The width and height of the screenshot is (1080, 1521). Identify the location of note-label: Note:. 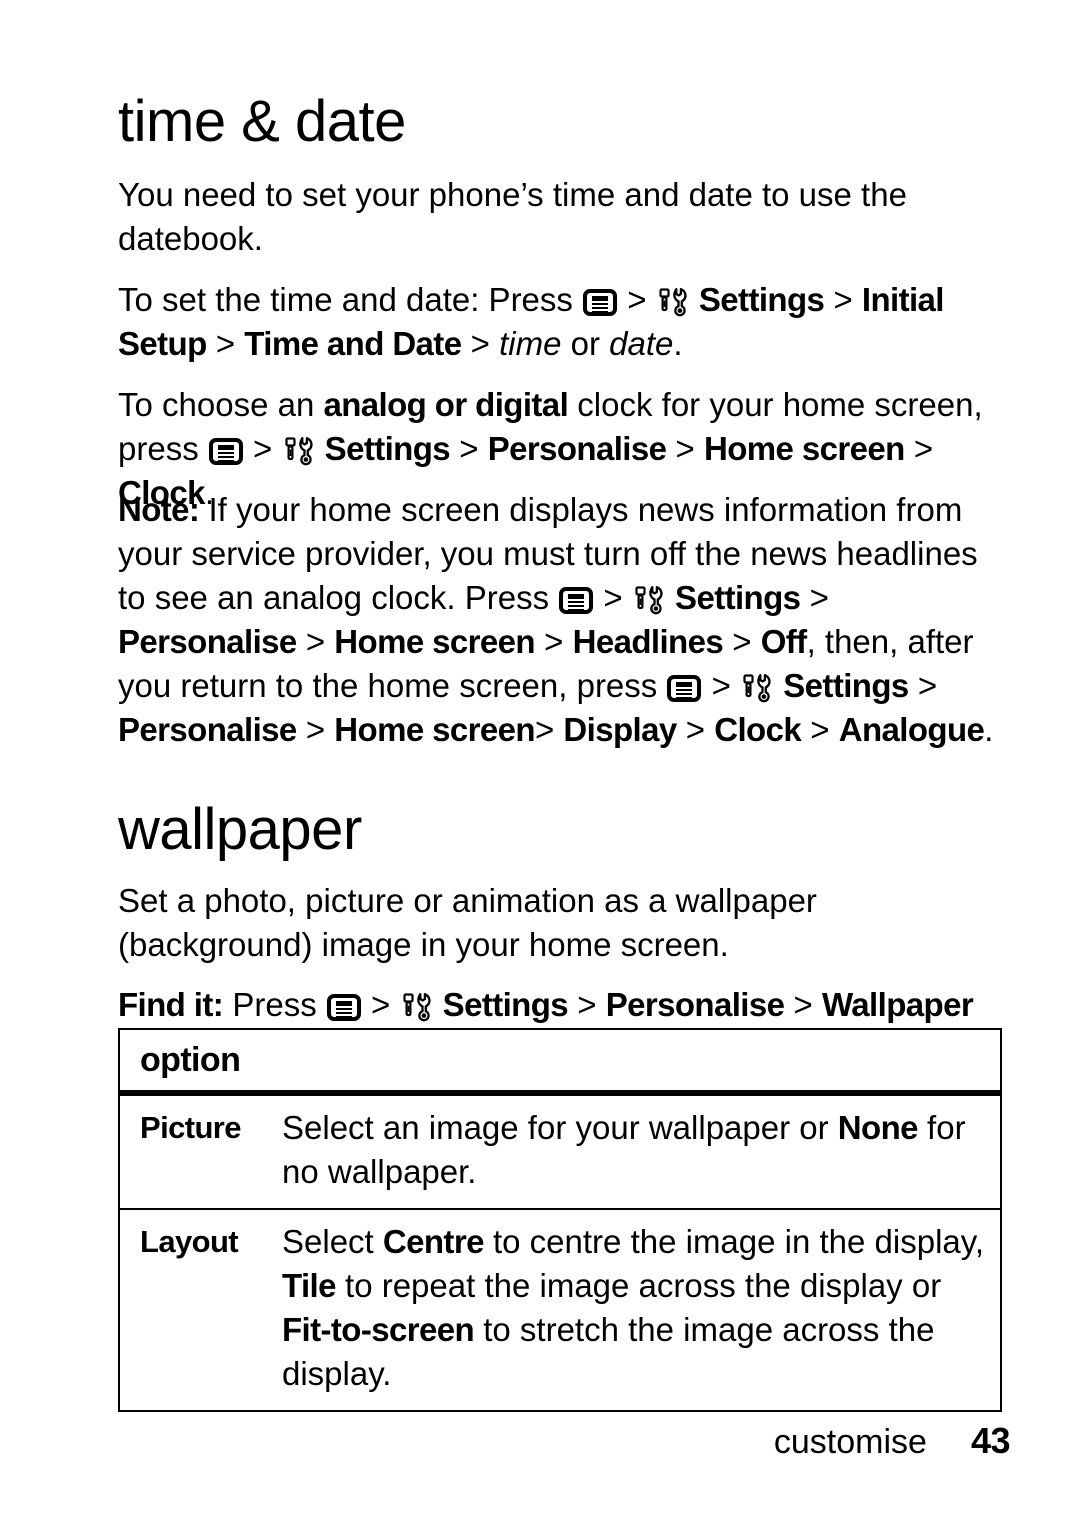
(159, 509).